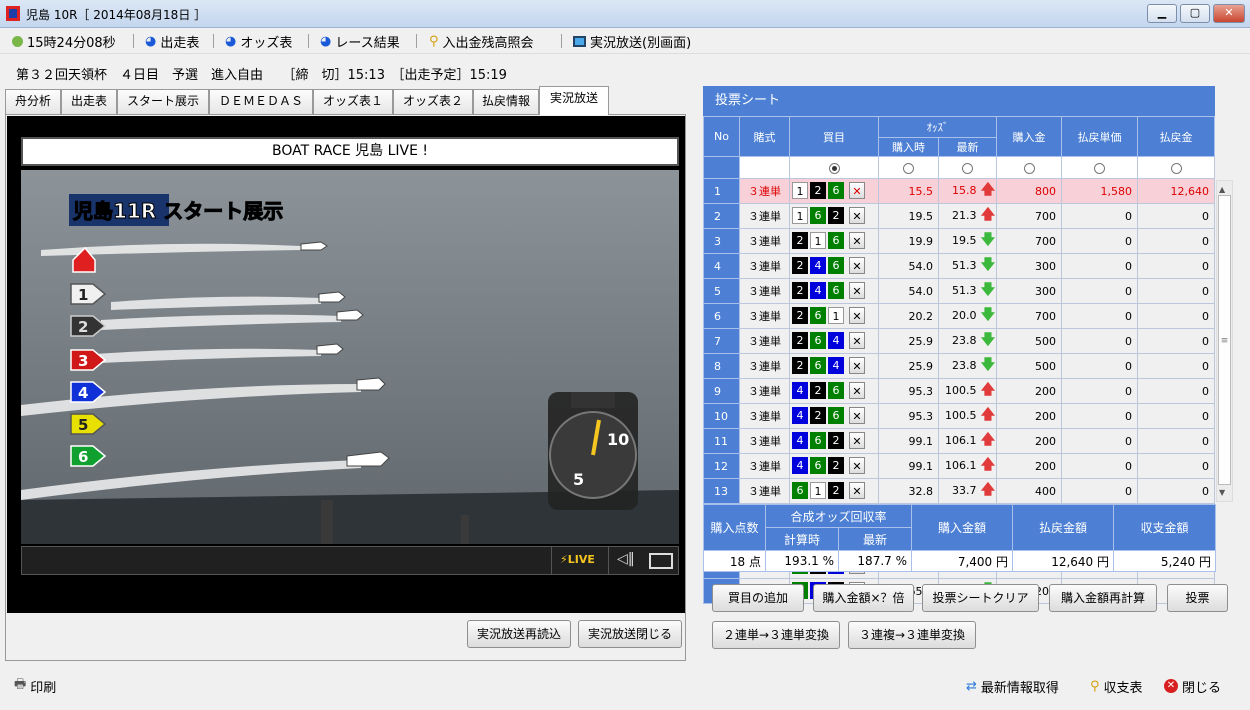  I want to click on sort-radio-odds-then, so click(908, 168).